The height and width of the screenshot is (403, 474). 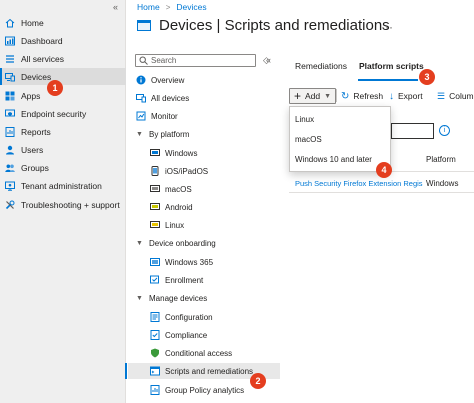 What do you see at coordinates (63, 167) in the screenshot?
I see `nav-item-groups: Groups` at bounding box center [63, 167].